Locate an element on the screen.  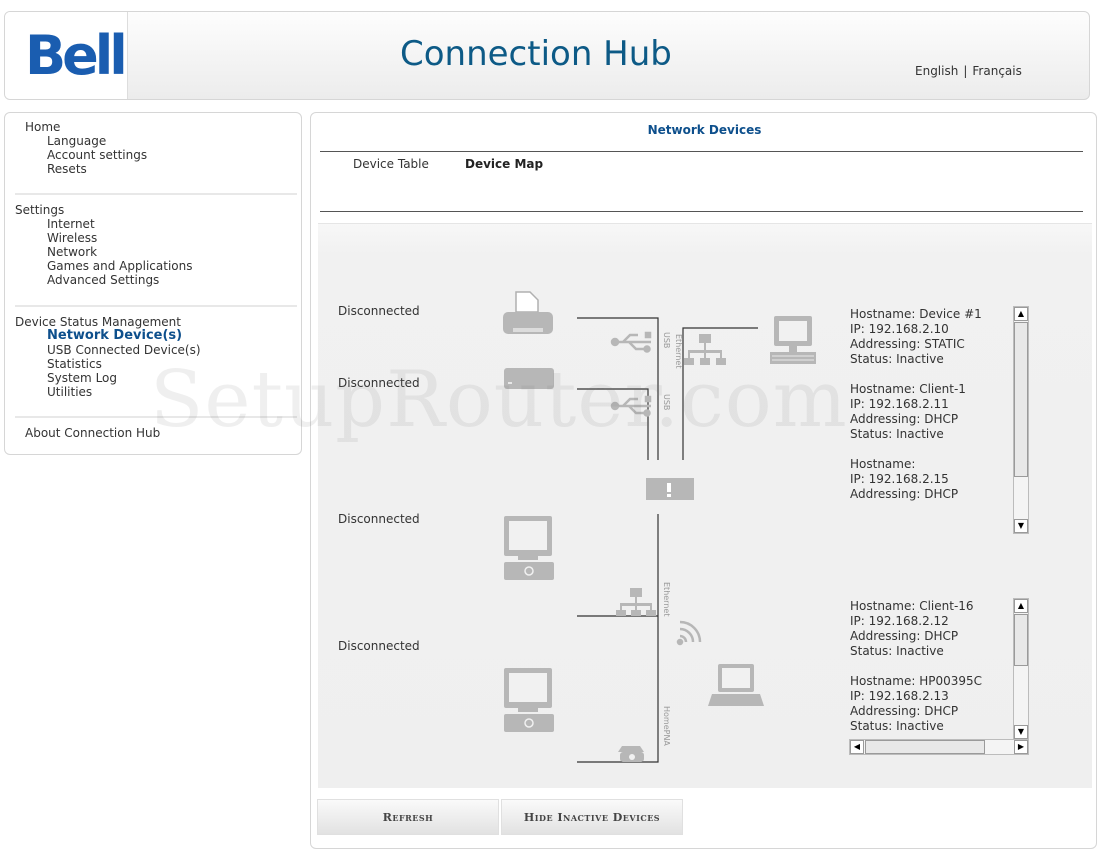
panel-title: Network Devices is located at coordinates (704, 130).